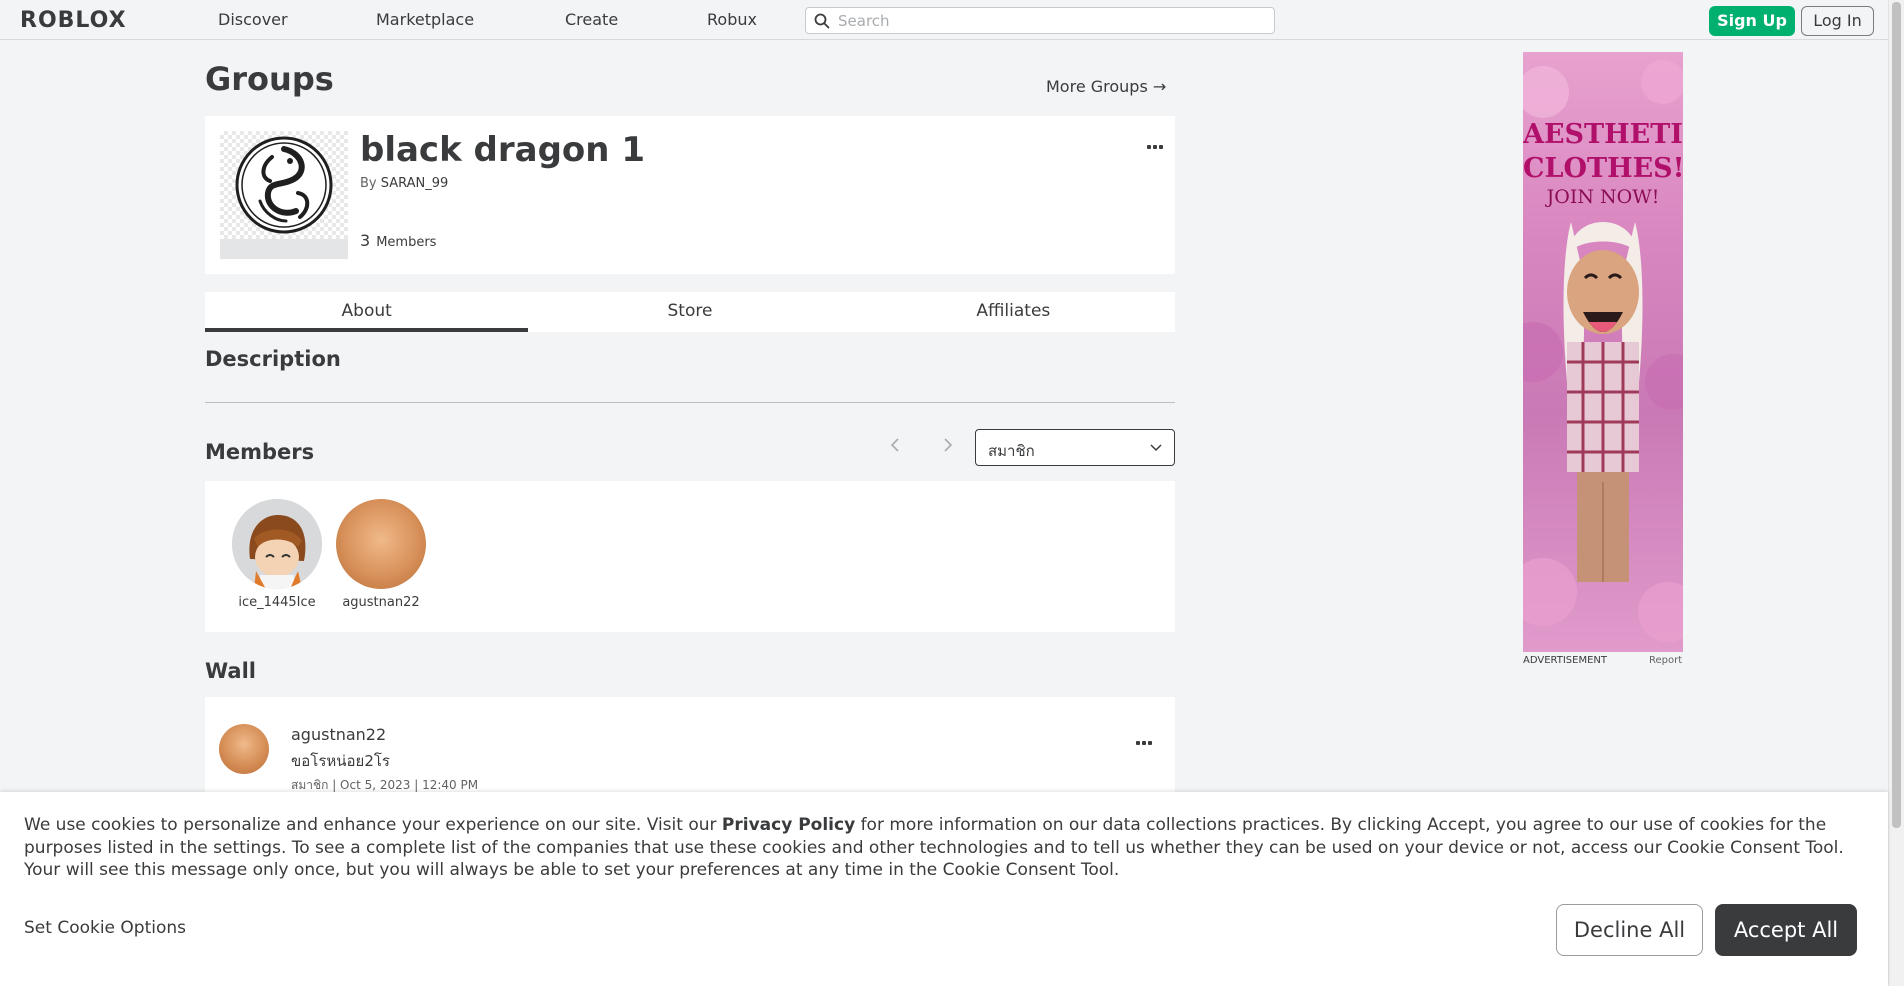 The image size is (1904, 986). I want to click on wall-post-message: ขอโรหน่อย2โร, so click(340, 761).